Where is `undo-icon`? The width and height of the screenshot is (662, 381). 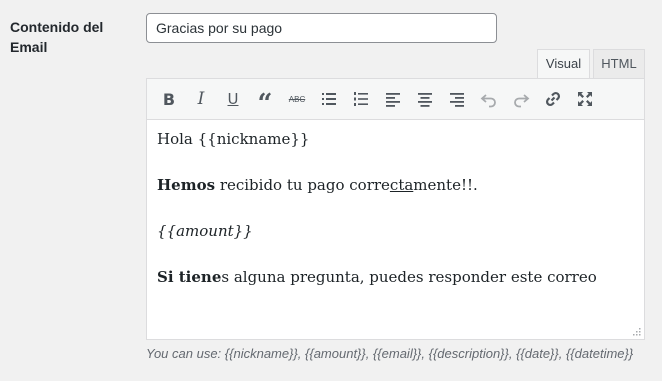
undo-icon is located at coordinates (489, 99).